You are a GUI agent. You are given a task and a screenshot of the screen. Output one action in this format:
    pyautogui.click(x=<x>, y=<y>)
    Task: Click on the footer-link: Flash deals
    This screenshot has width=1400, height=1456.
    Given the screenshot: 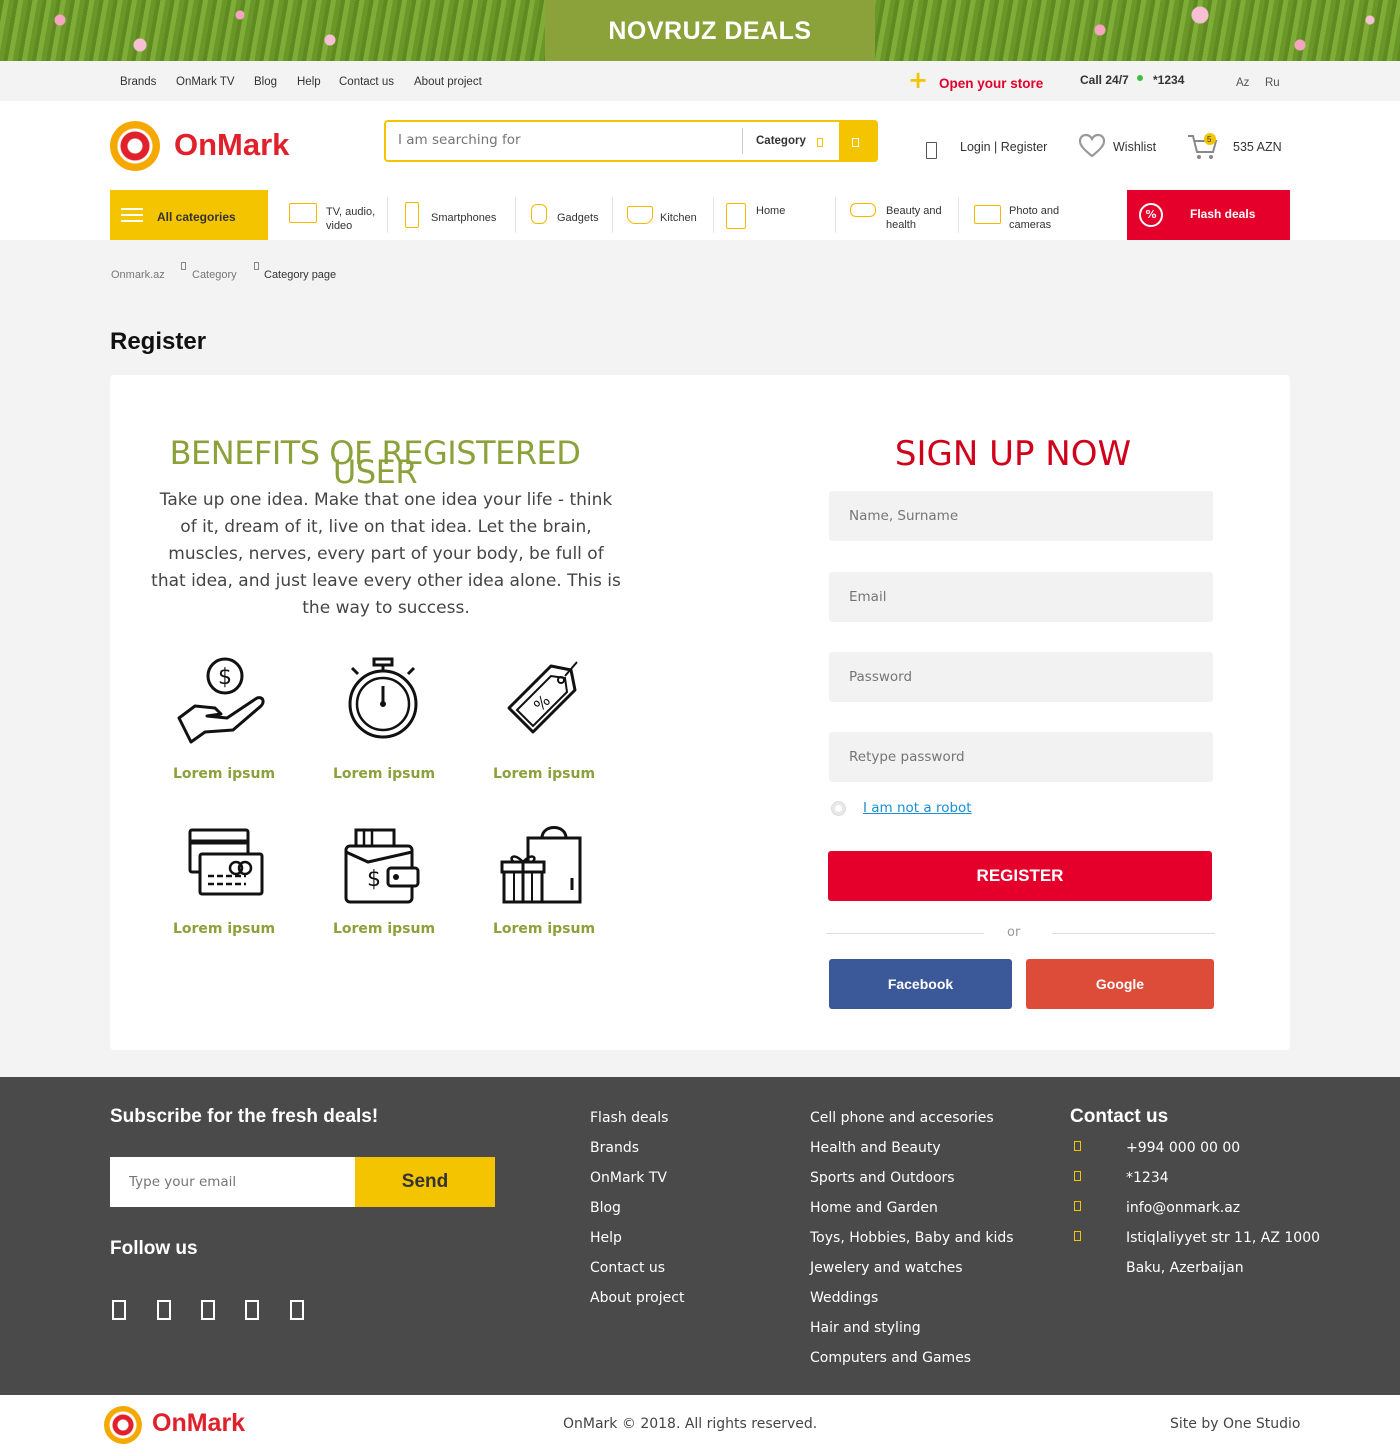 What is the action you would take?
    pyautogui.click(x=629, y=1118)
    